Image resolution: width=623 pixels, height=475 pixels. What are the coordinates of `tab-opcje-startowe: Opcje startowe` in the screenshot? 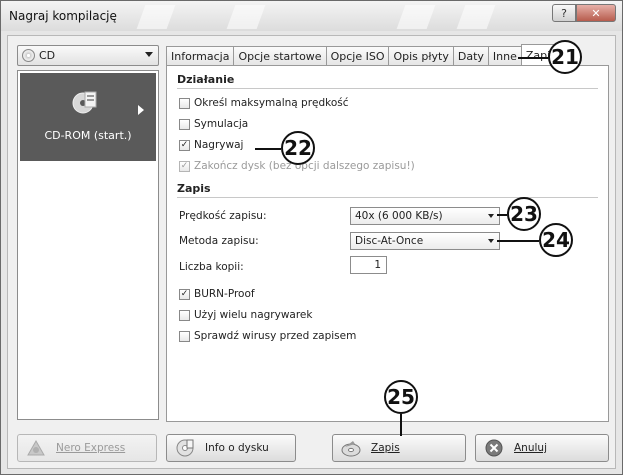 It's located at (280, 56).